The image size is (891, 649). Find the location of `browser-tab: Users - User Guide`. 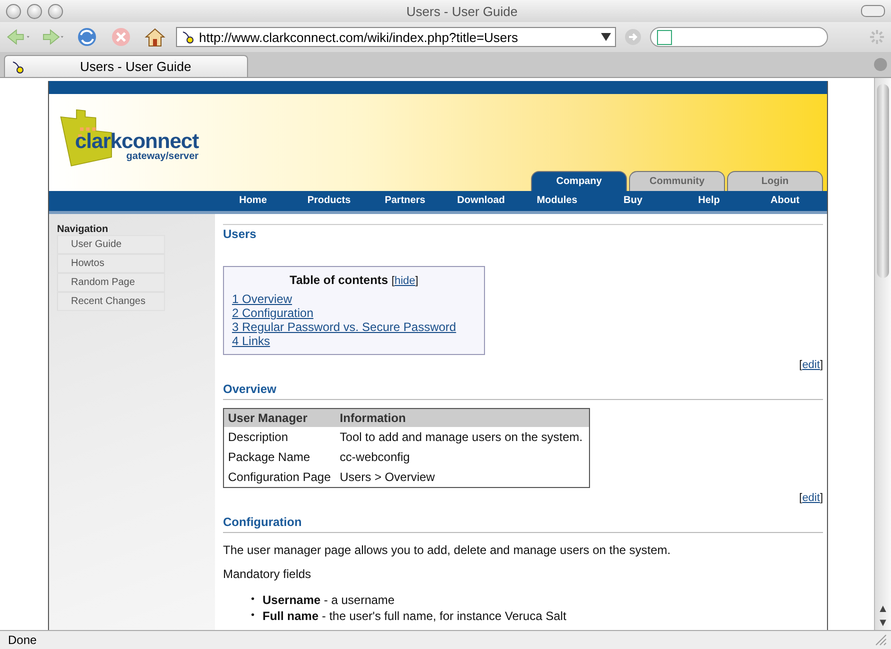

browser-tab: Users - User Guide is located at coordinates (126, 66).